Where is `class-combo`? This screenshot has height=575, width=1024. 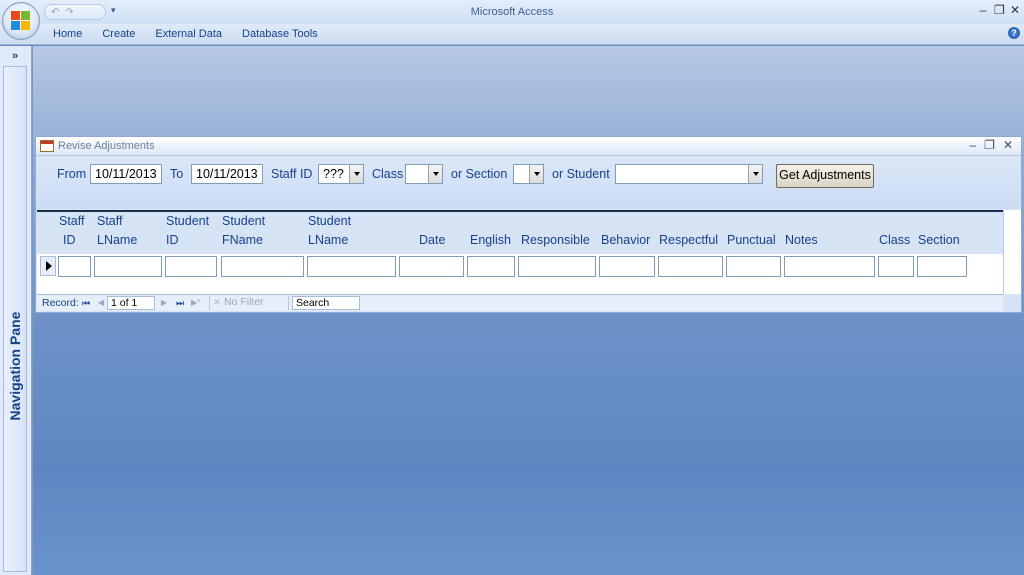
class-combo is located at coordinates (424, 174).